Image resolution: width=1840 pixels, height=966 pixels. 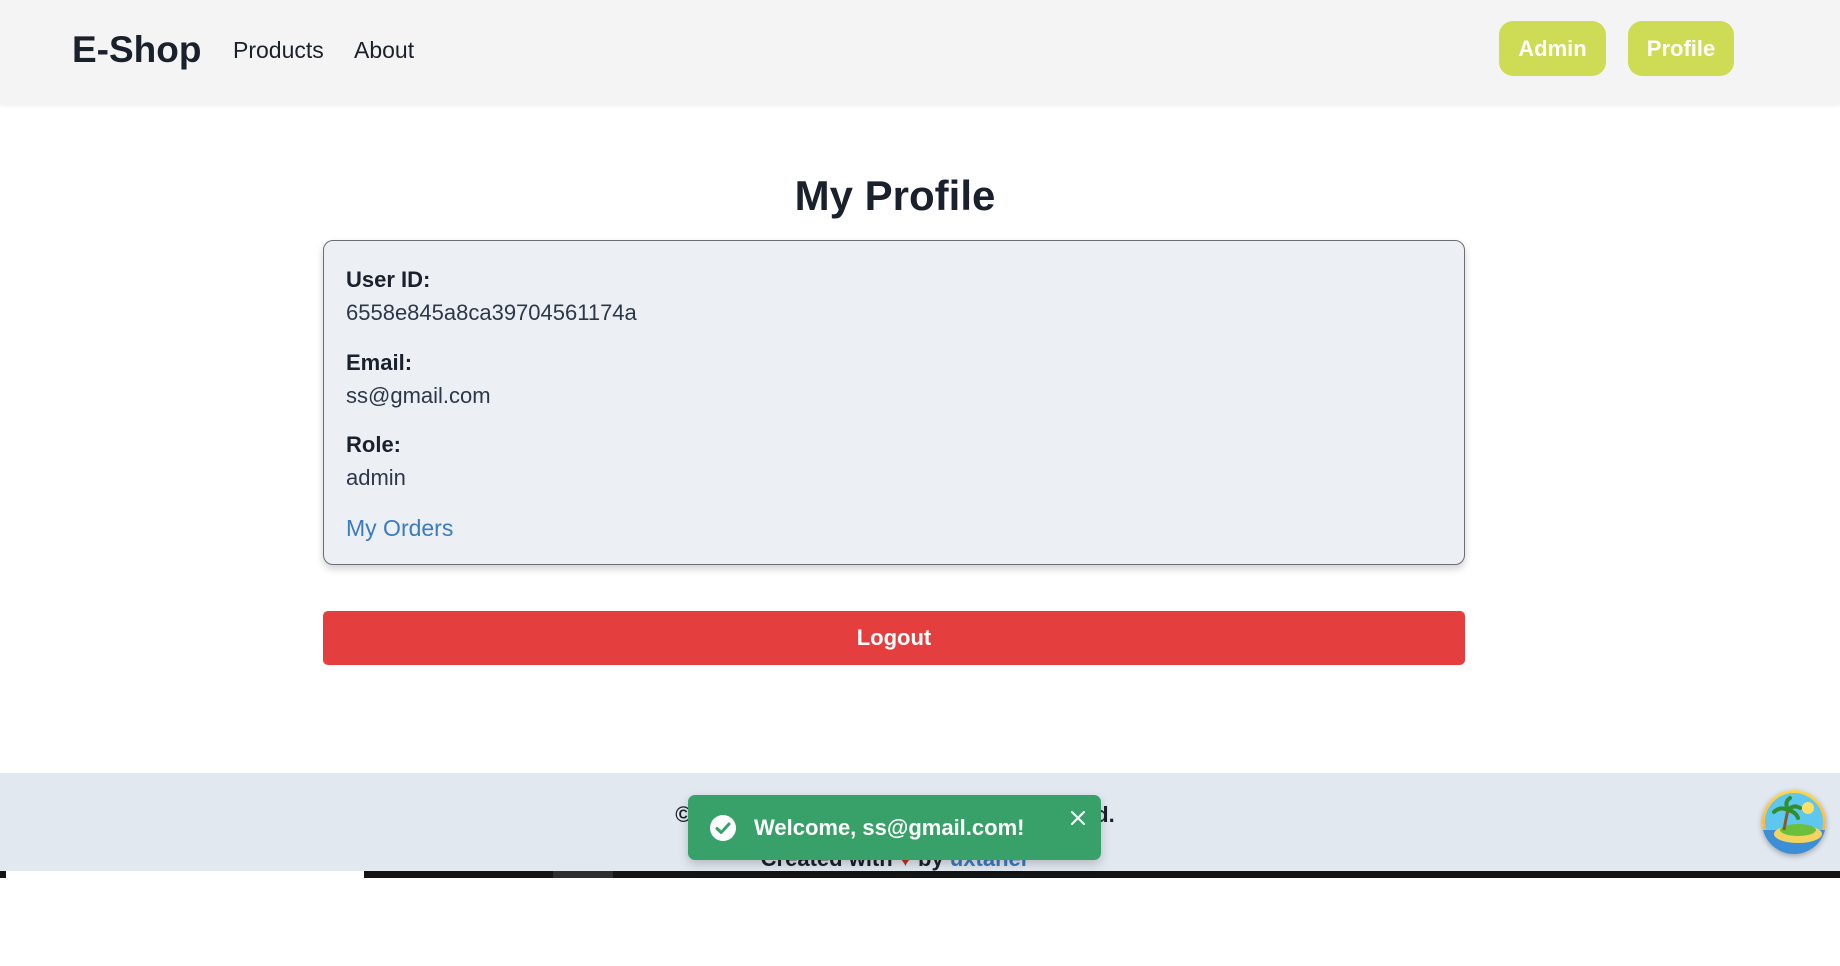 What do you see at coordinates (278, 50) in the screenshot?
I see `nav-products-link: Products` at bounding box center [278, 50].